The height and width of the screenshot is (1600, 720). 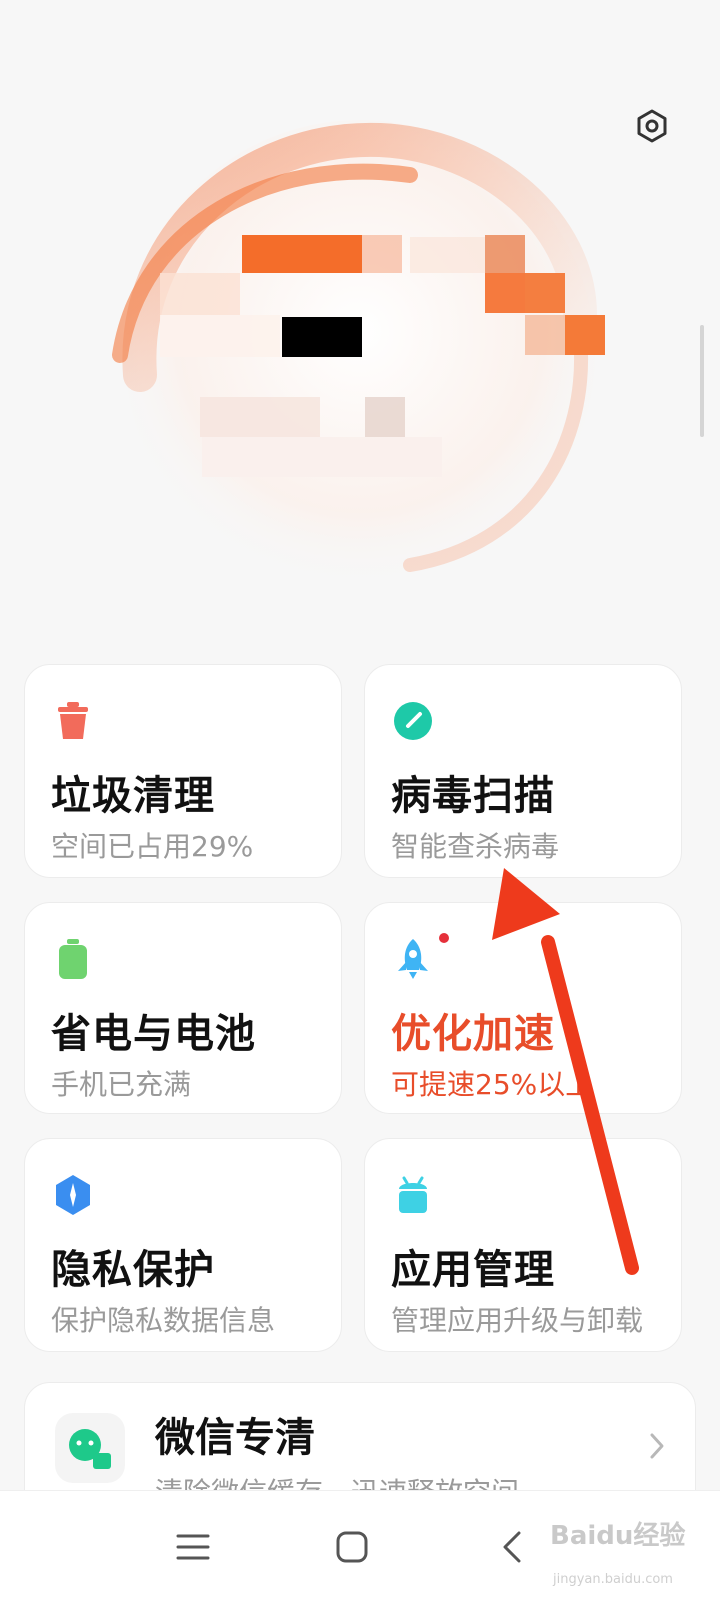 What do you see at coordinates (517, 1320) in the screenshot?
I see `card-subtitle: 管理应用升级与卸载` at bounding box center [517, 1320].